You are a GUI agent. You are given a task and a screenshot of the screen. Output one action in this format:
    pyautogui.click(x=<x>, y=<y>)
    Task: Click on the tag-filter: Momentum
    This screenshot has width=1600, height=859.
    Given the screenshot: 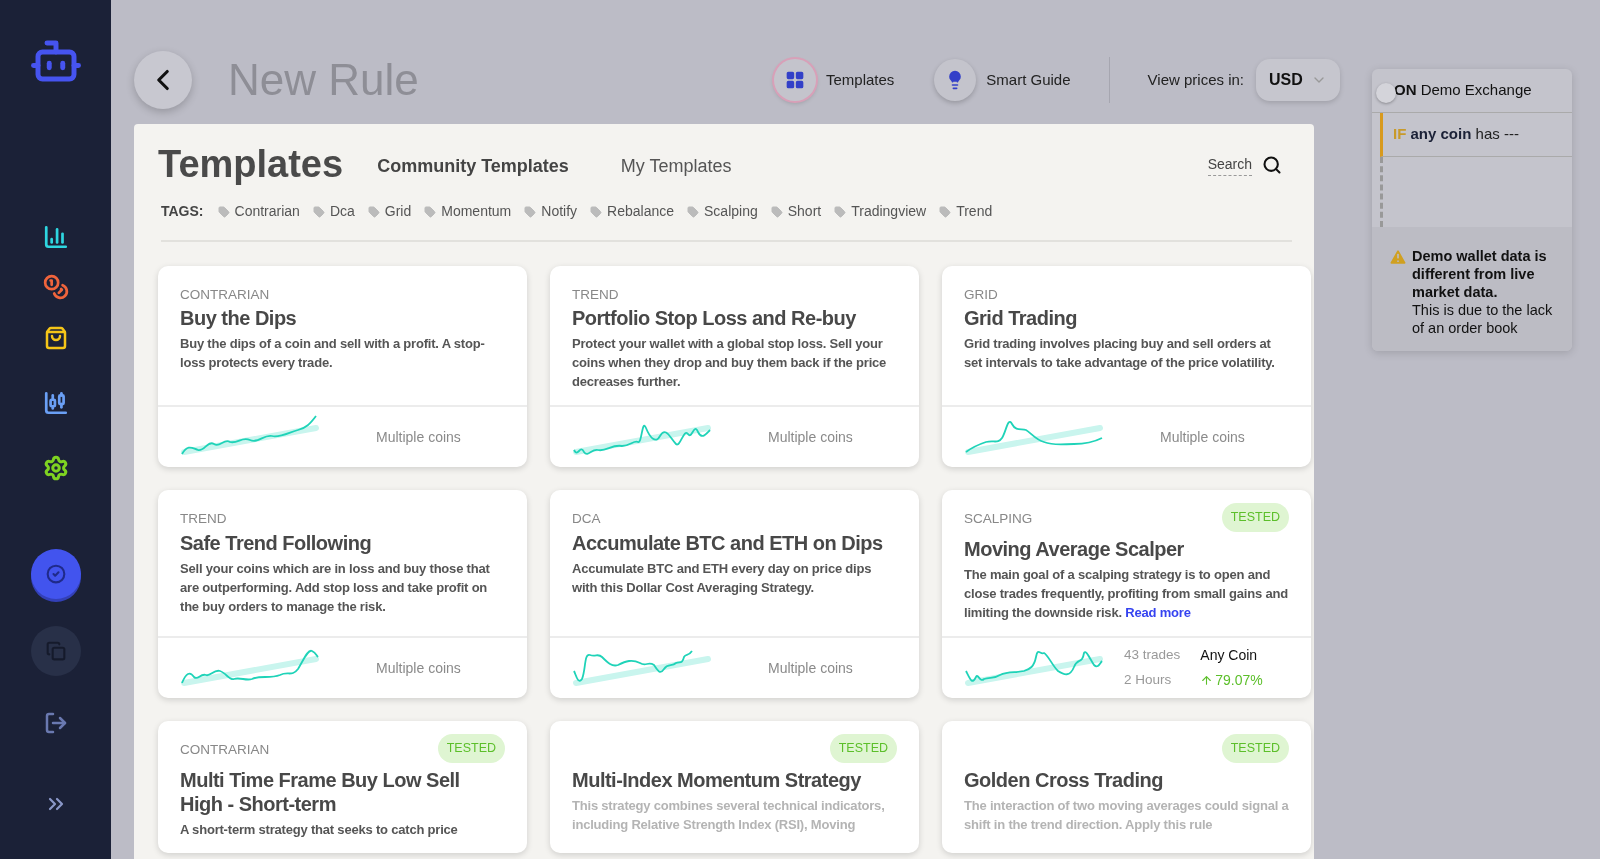 What is the action you would take?
    pyautogui.click(x=468, y=211)
    